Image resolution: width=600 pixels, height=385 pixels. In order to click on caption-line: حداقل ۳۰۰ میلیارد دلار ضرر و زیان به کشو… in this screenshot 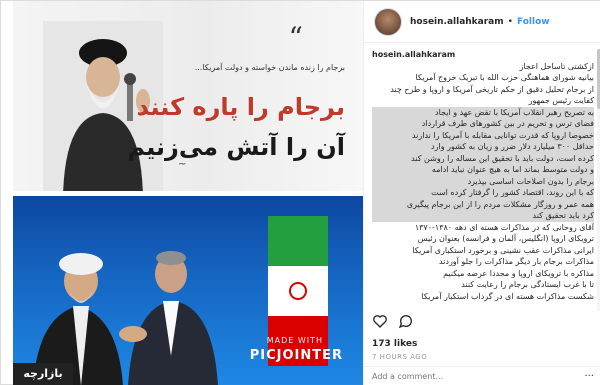, I will do `click(483, 147)`.